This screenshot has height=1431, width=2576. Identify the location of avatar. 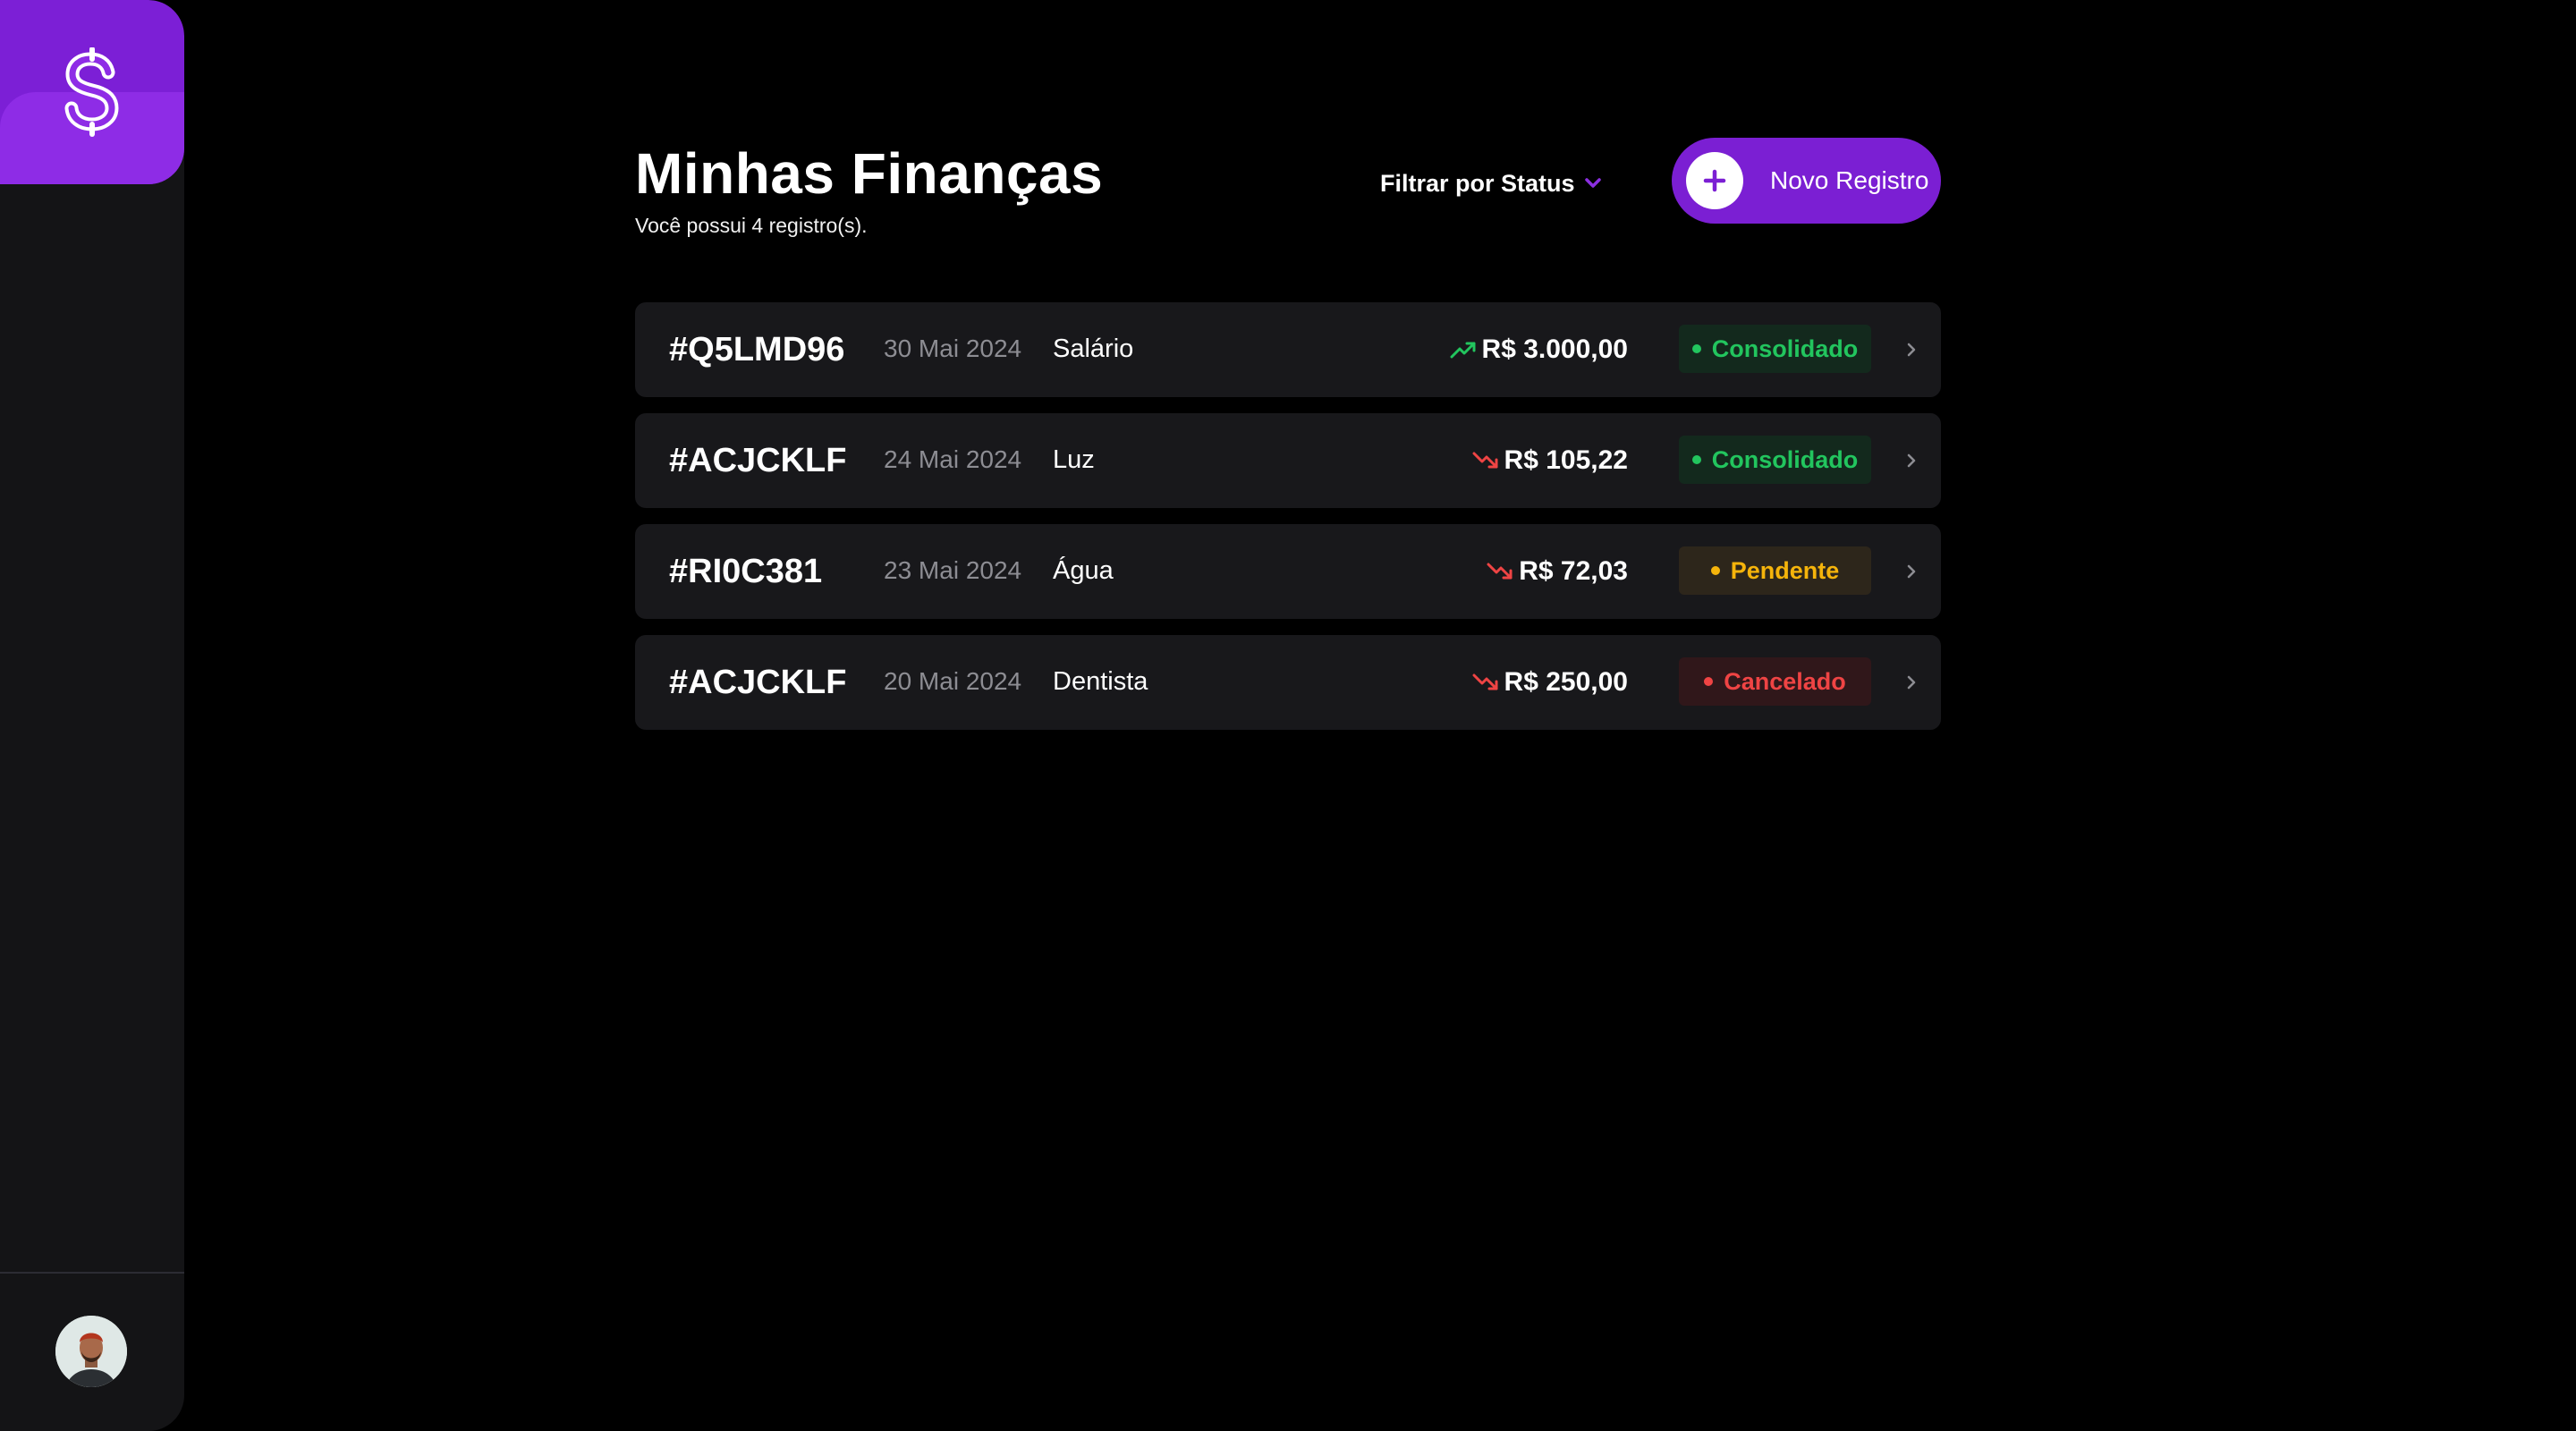
(91, 1352).